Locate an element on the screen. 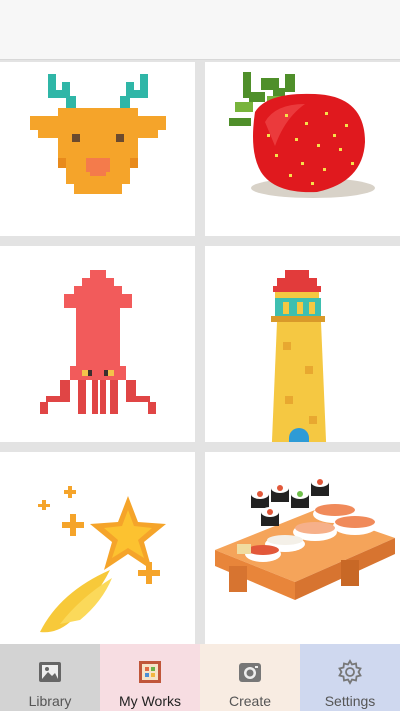 The width and height of the screenshot is (400, 711). nav-library: Library is located at coordinates (50, 677).